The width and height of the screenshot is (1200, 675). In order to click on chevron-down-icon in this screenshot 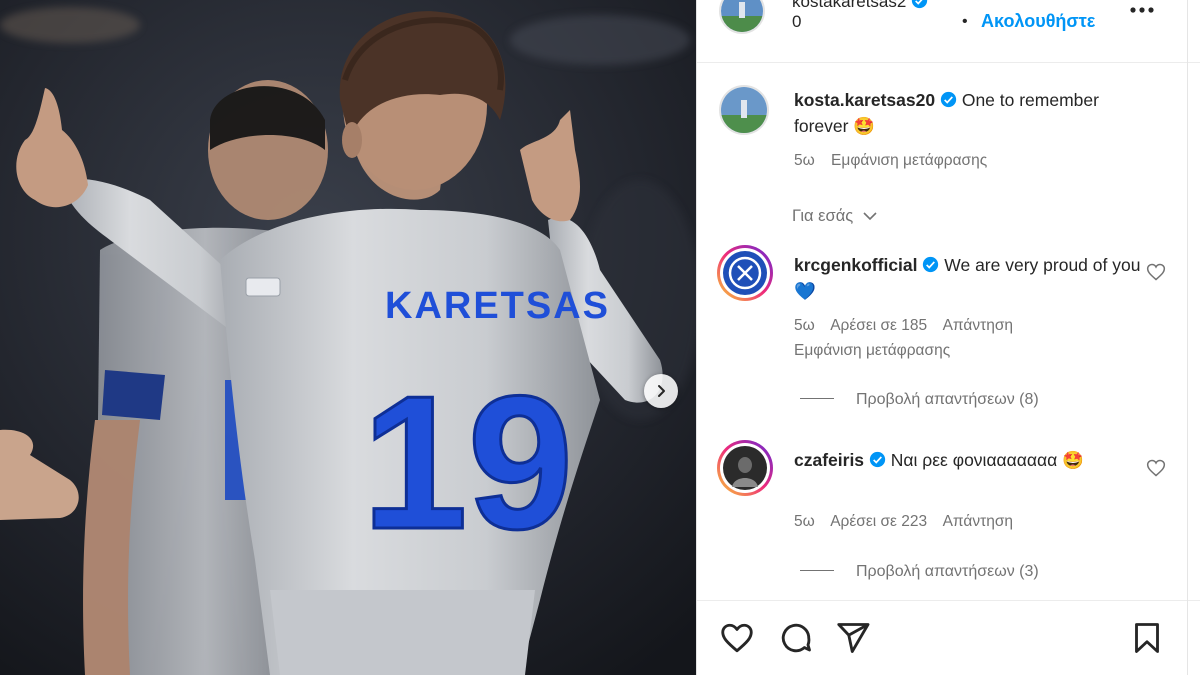, I will do `click(870, 216)`.